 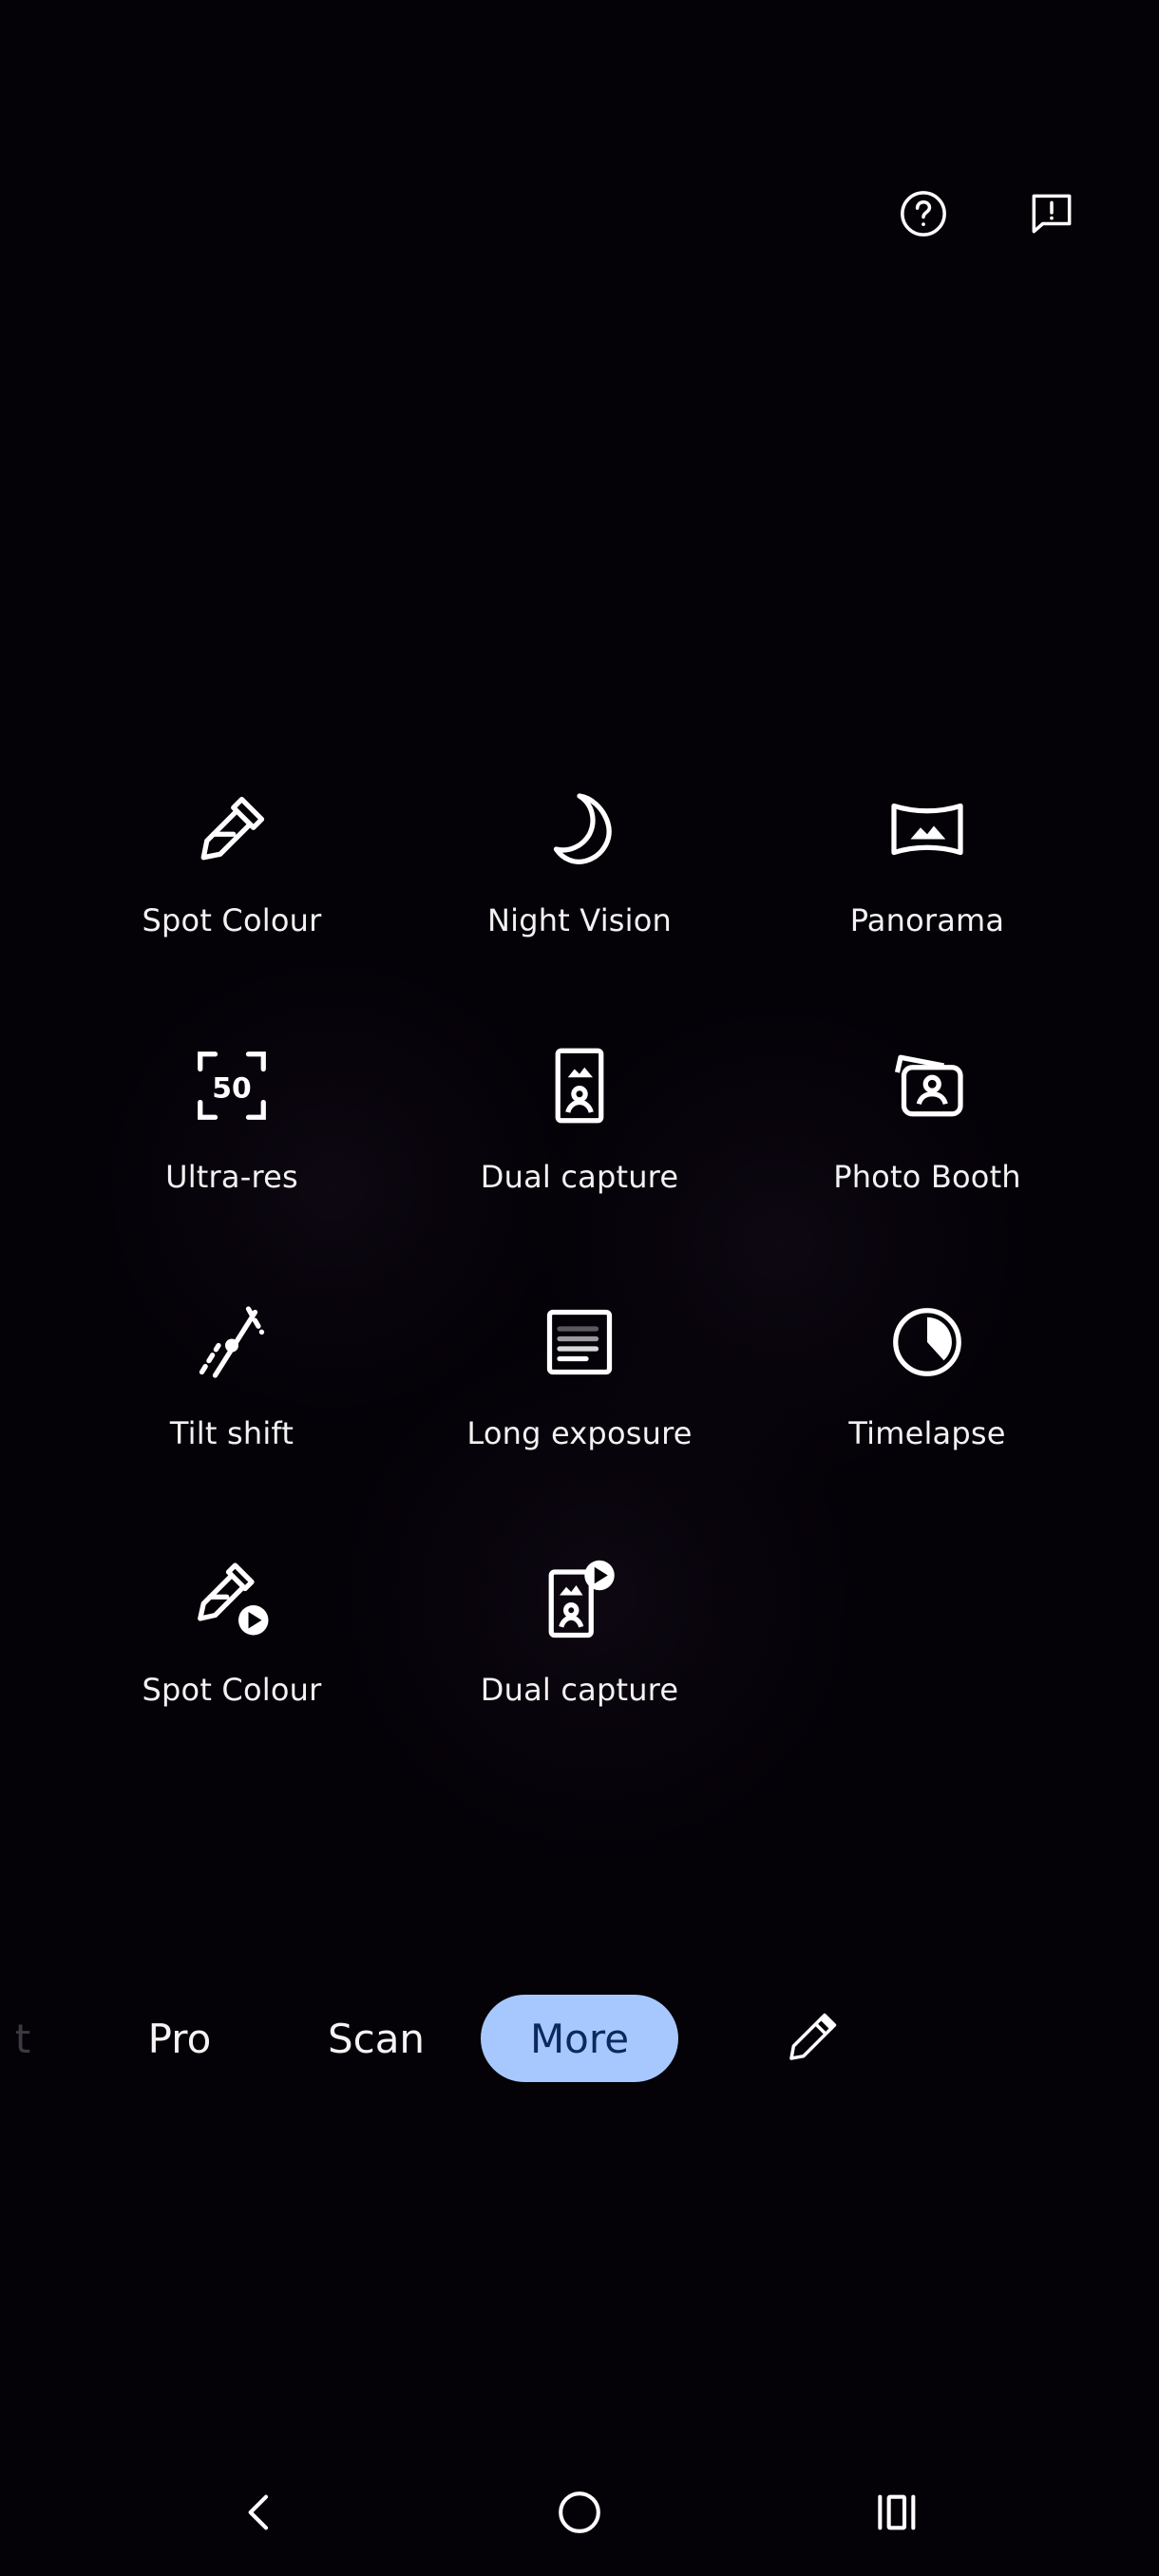 What do you see at coordinates (232, 1144) in the screenshot?
I see `mode-ultra-res: 50 Ultra-res` at bounding box center [232, 1144].